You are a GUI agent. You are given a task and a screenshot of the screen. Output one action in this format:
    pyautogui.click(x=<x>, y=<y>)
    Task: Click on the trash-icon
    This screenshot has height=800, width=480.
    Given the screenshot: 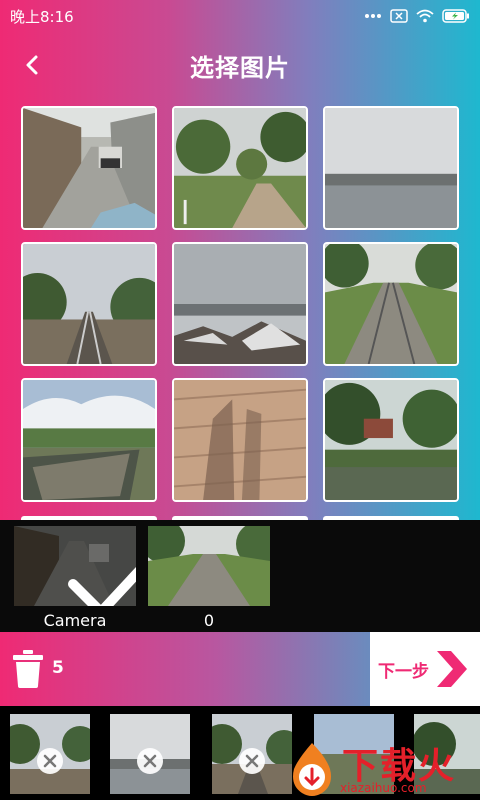 What is the action you would take?
    pyautogui.click(x=28, y=669)
    